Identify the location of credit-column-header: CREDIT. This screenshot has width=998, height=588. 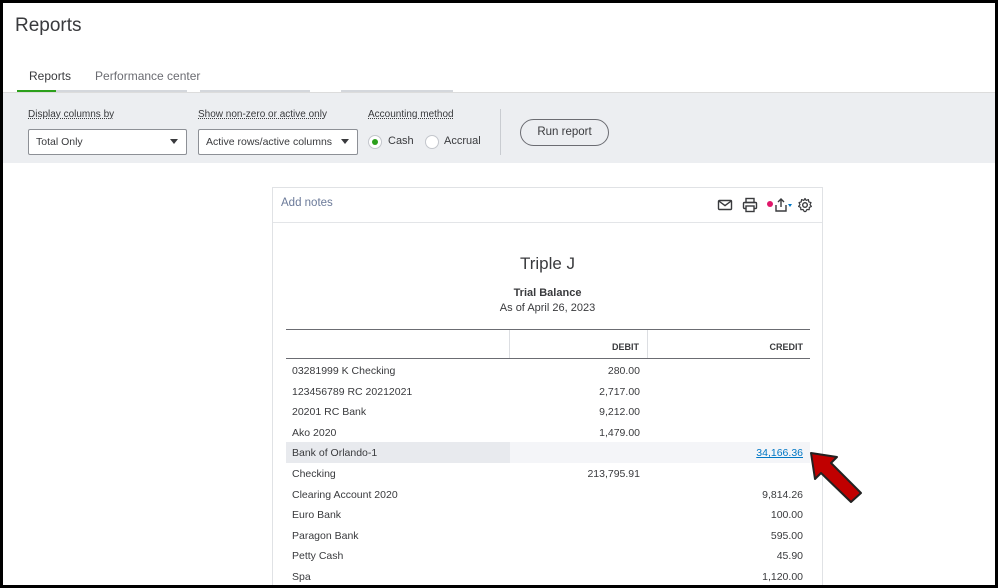
(786, 347).